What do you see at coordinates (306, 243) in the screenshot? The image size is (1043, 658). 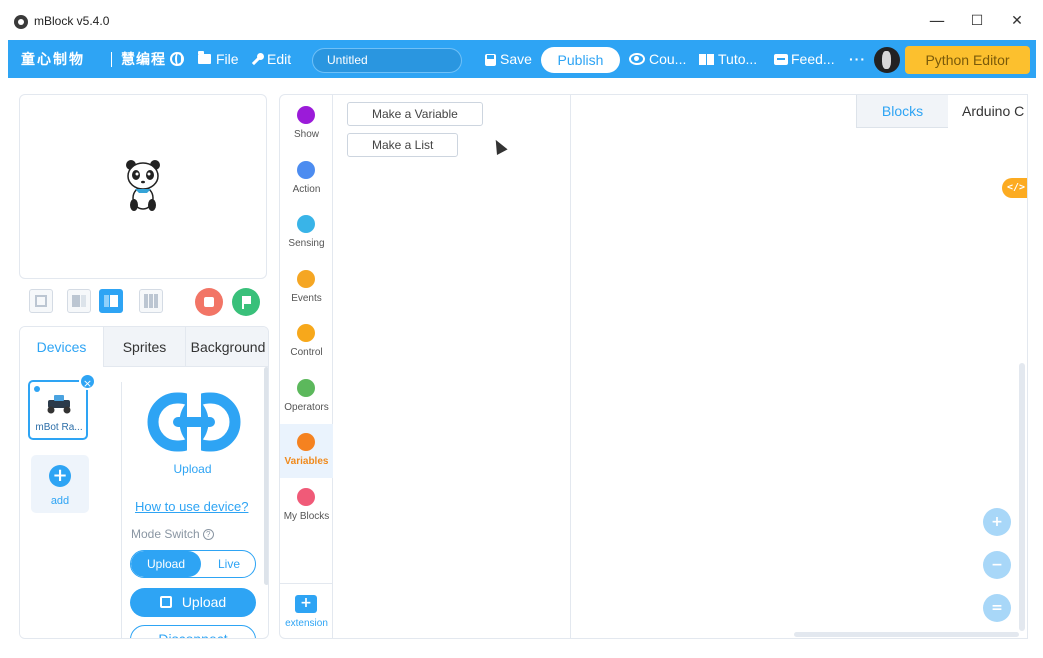 I see `category-sensing-label: Sensing` at bounding box center [306, 243].